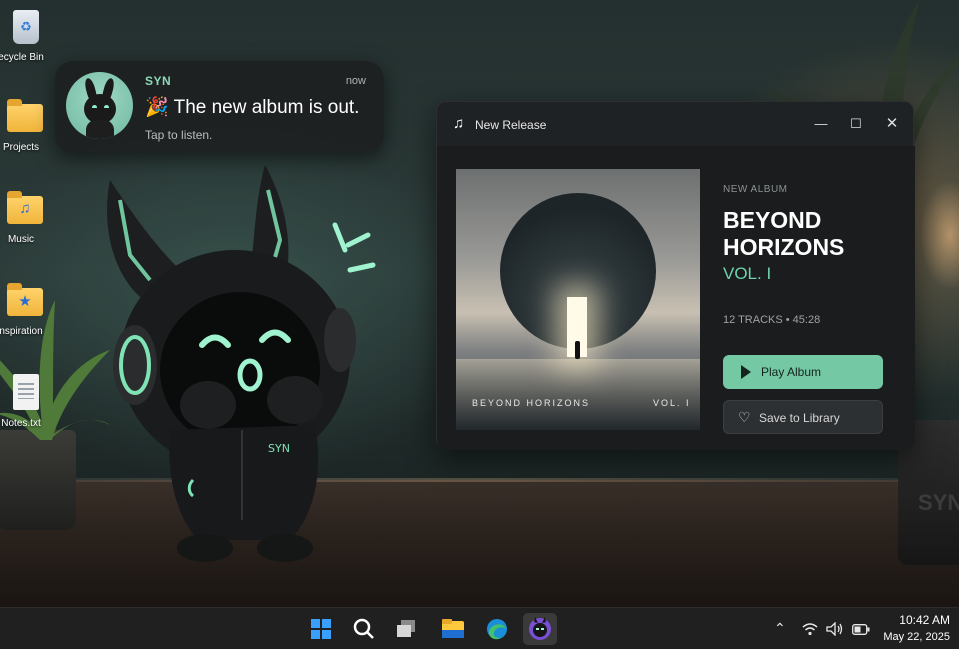 The image size is (959, 649). Describe the element at coordinates (746, 372) in the screenshot. I see `play-icon` at that location.